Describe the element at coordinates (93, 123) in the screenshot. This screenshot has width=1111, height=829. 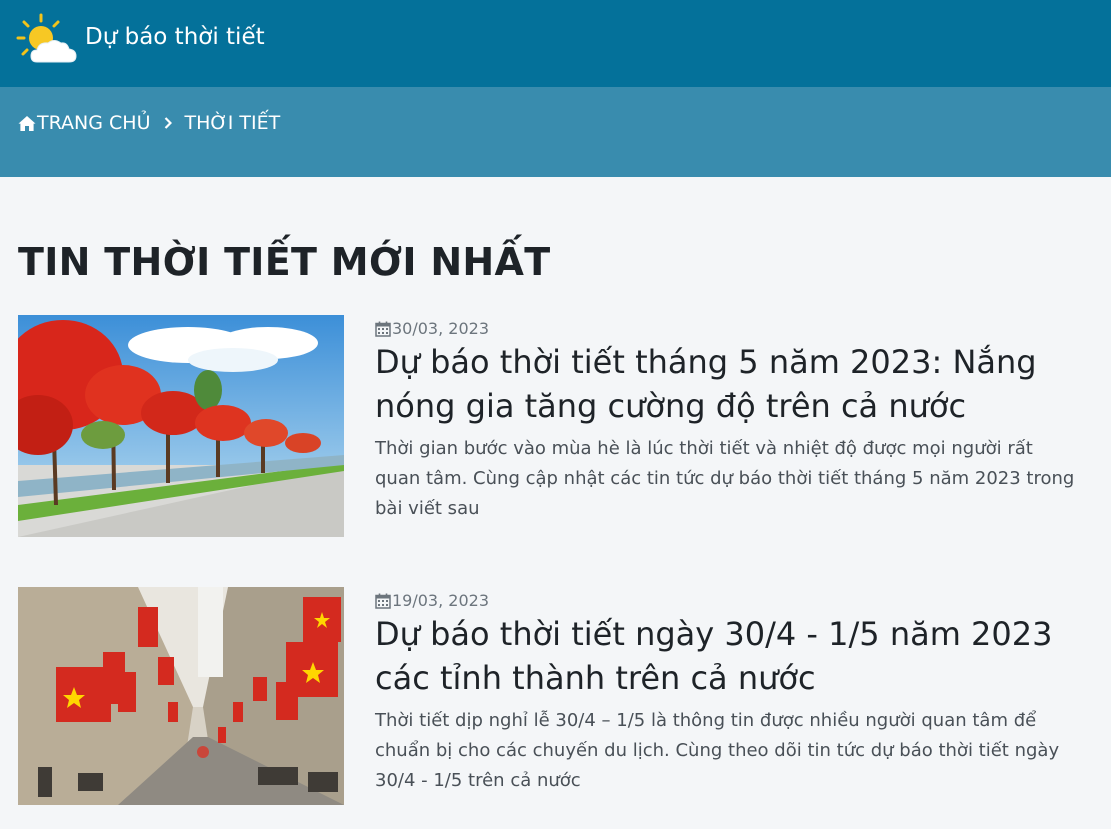
I see `breadcrumb-home-link: TRANG CHỦ` at that location.